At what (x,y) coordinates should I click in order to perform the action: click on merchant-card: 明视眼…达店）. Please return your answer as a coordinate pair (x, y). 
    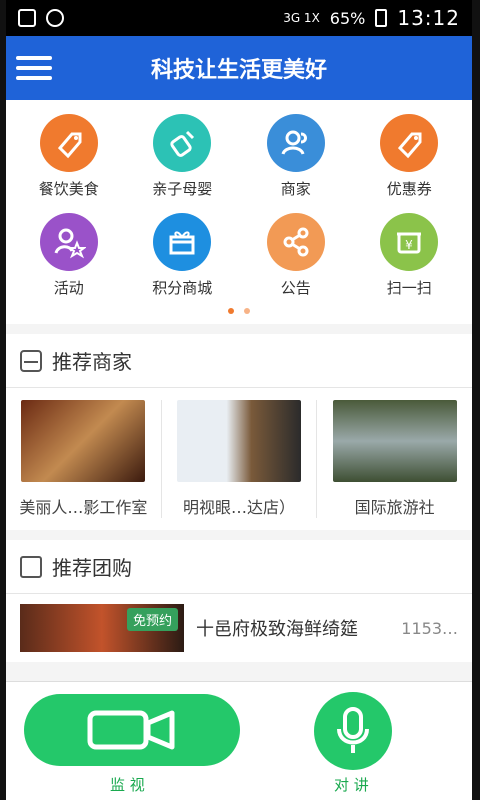
    Looking at the image, I should click on (240, 459).